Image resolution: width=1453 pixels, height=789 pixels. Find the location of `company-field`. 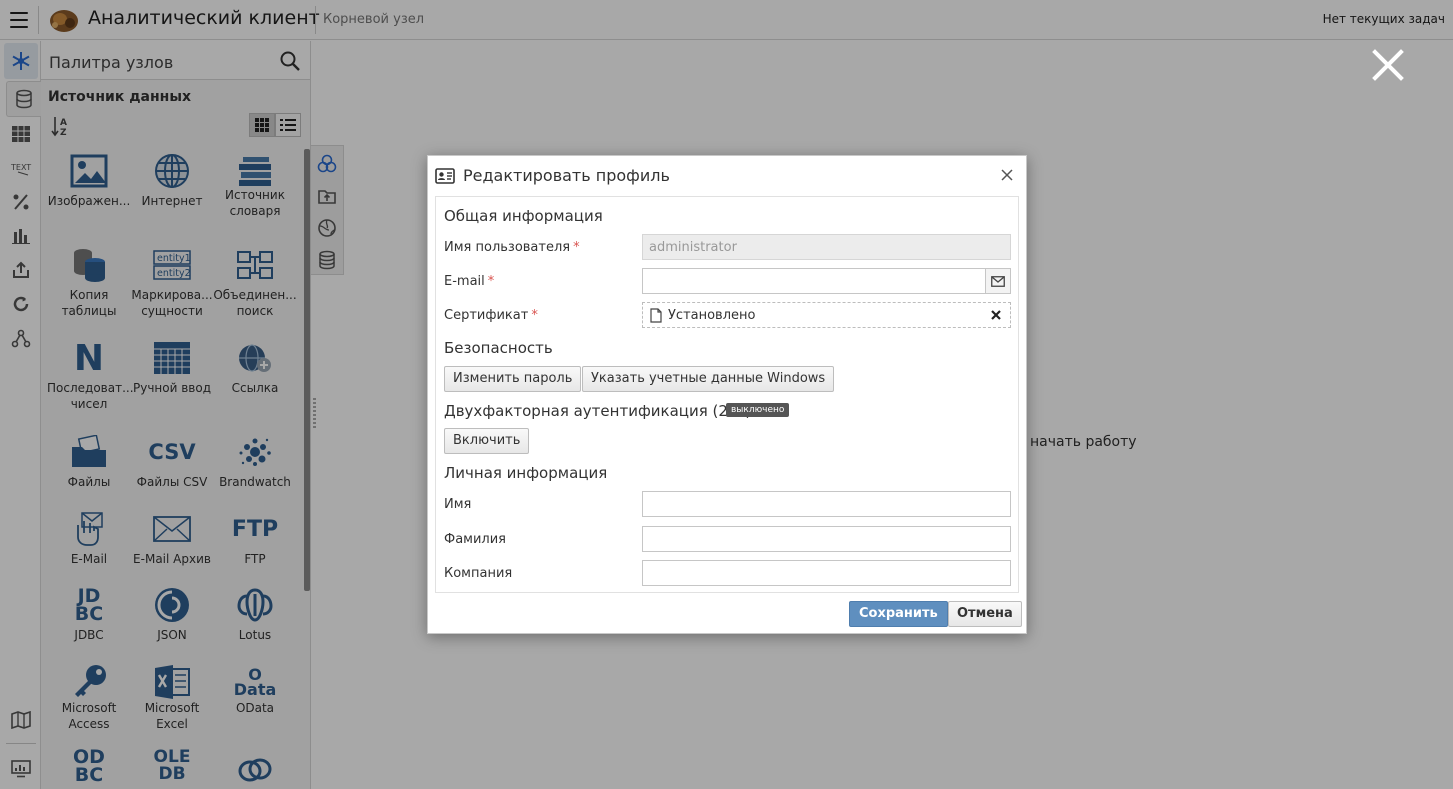

company-field is located at coordinates (826, 573).